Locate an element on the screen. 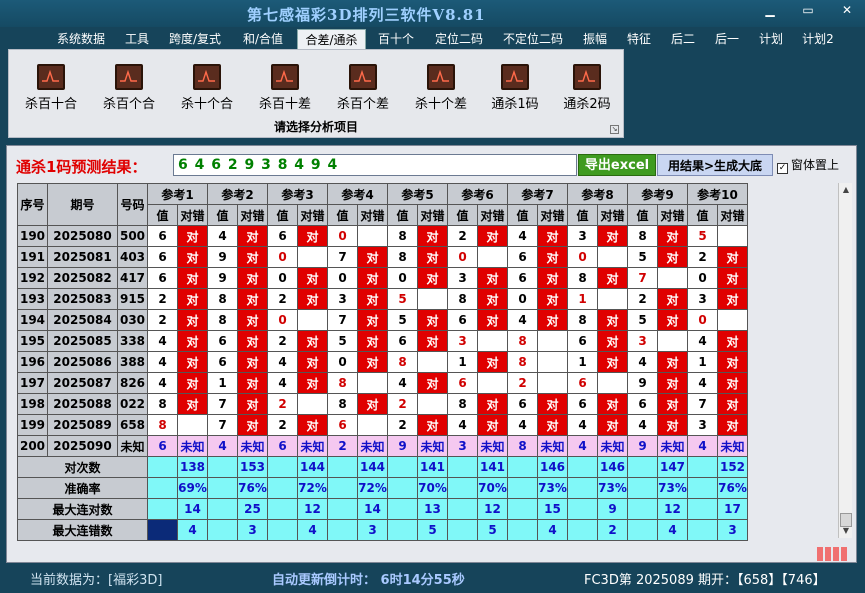 This screenshot has height=593, width=865. row-seq: 198 is located at coordinates (32, 404).